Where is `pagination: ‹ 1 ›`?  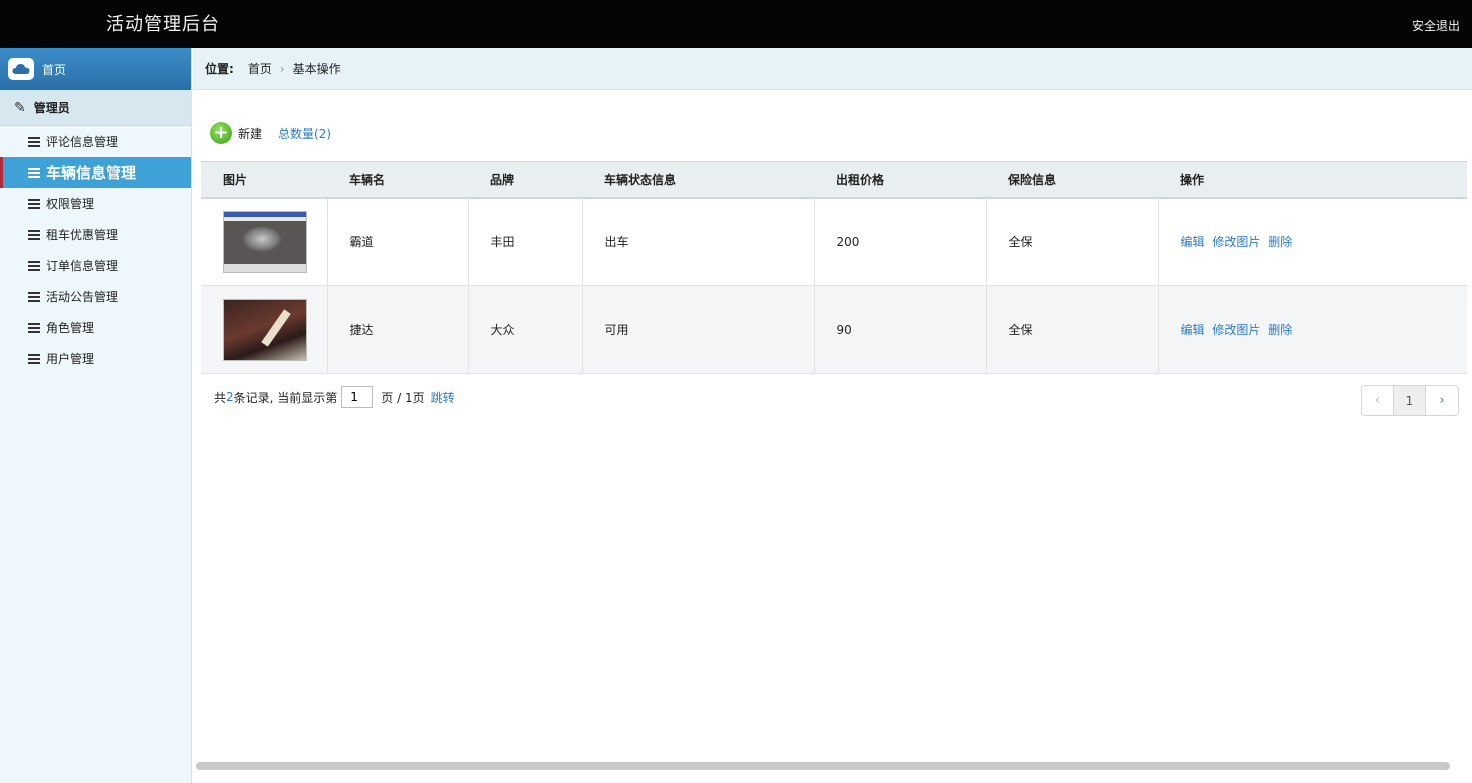
pagination: ‹ 1 › is located at coordinates (1410, 400).